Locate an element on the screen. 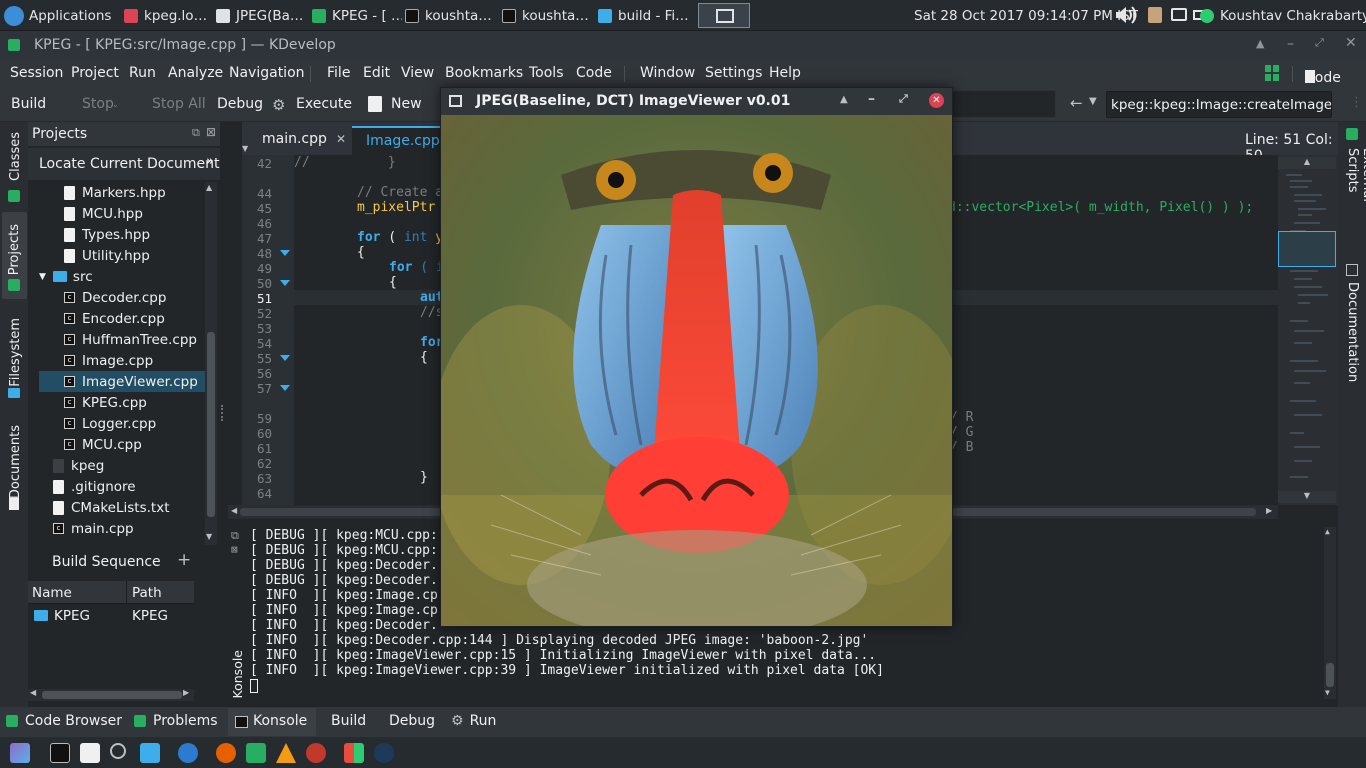  clipboard-icon is located at coordinates (1155, 15).